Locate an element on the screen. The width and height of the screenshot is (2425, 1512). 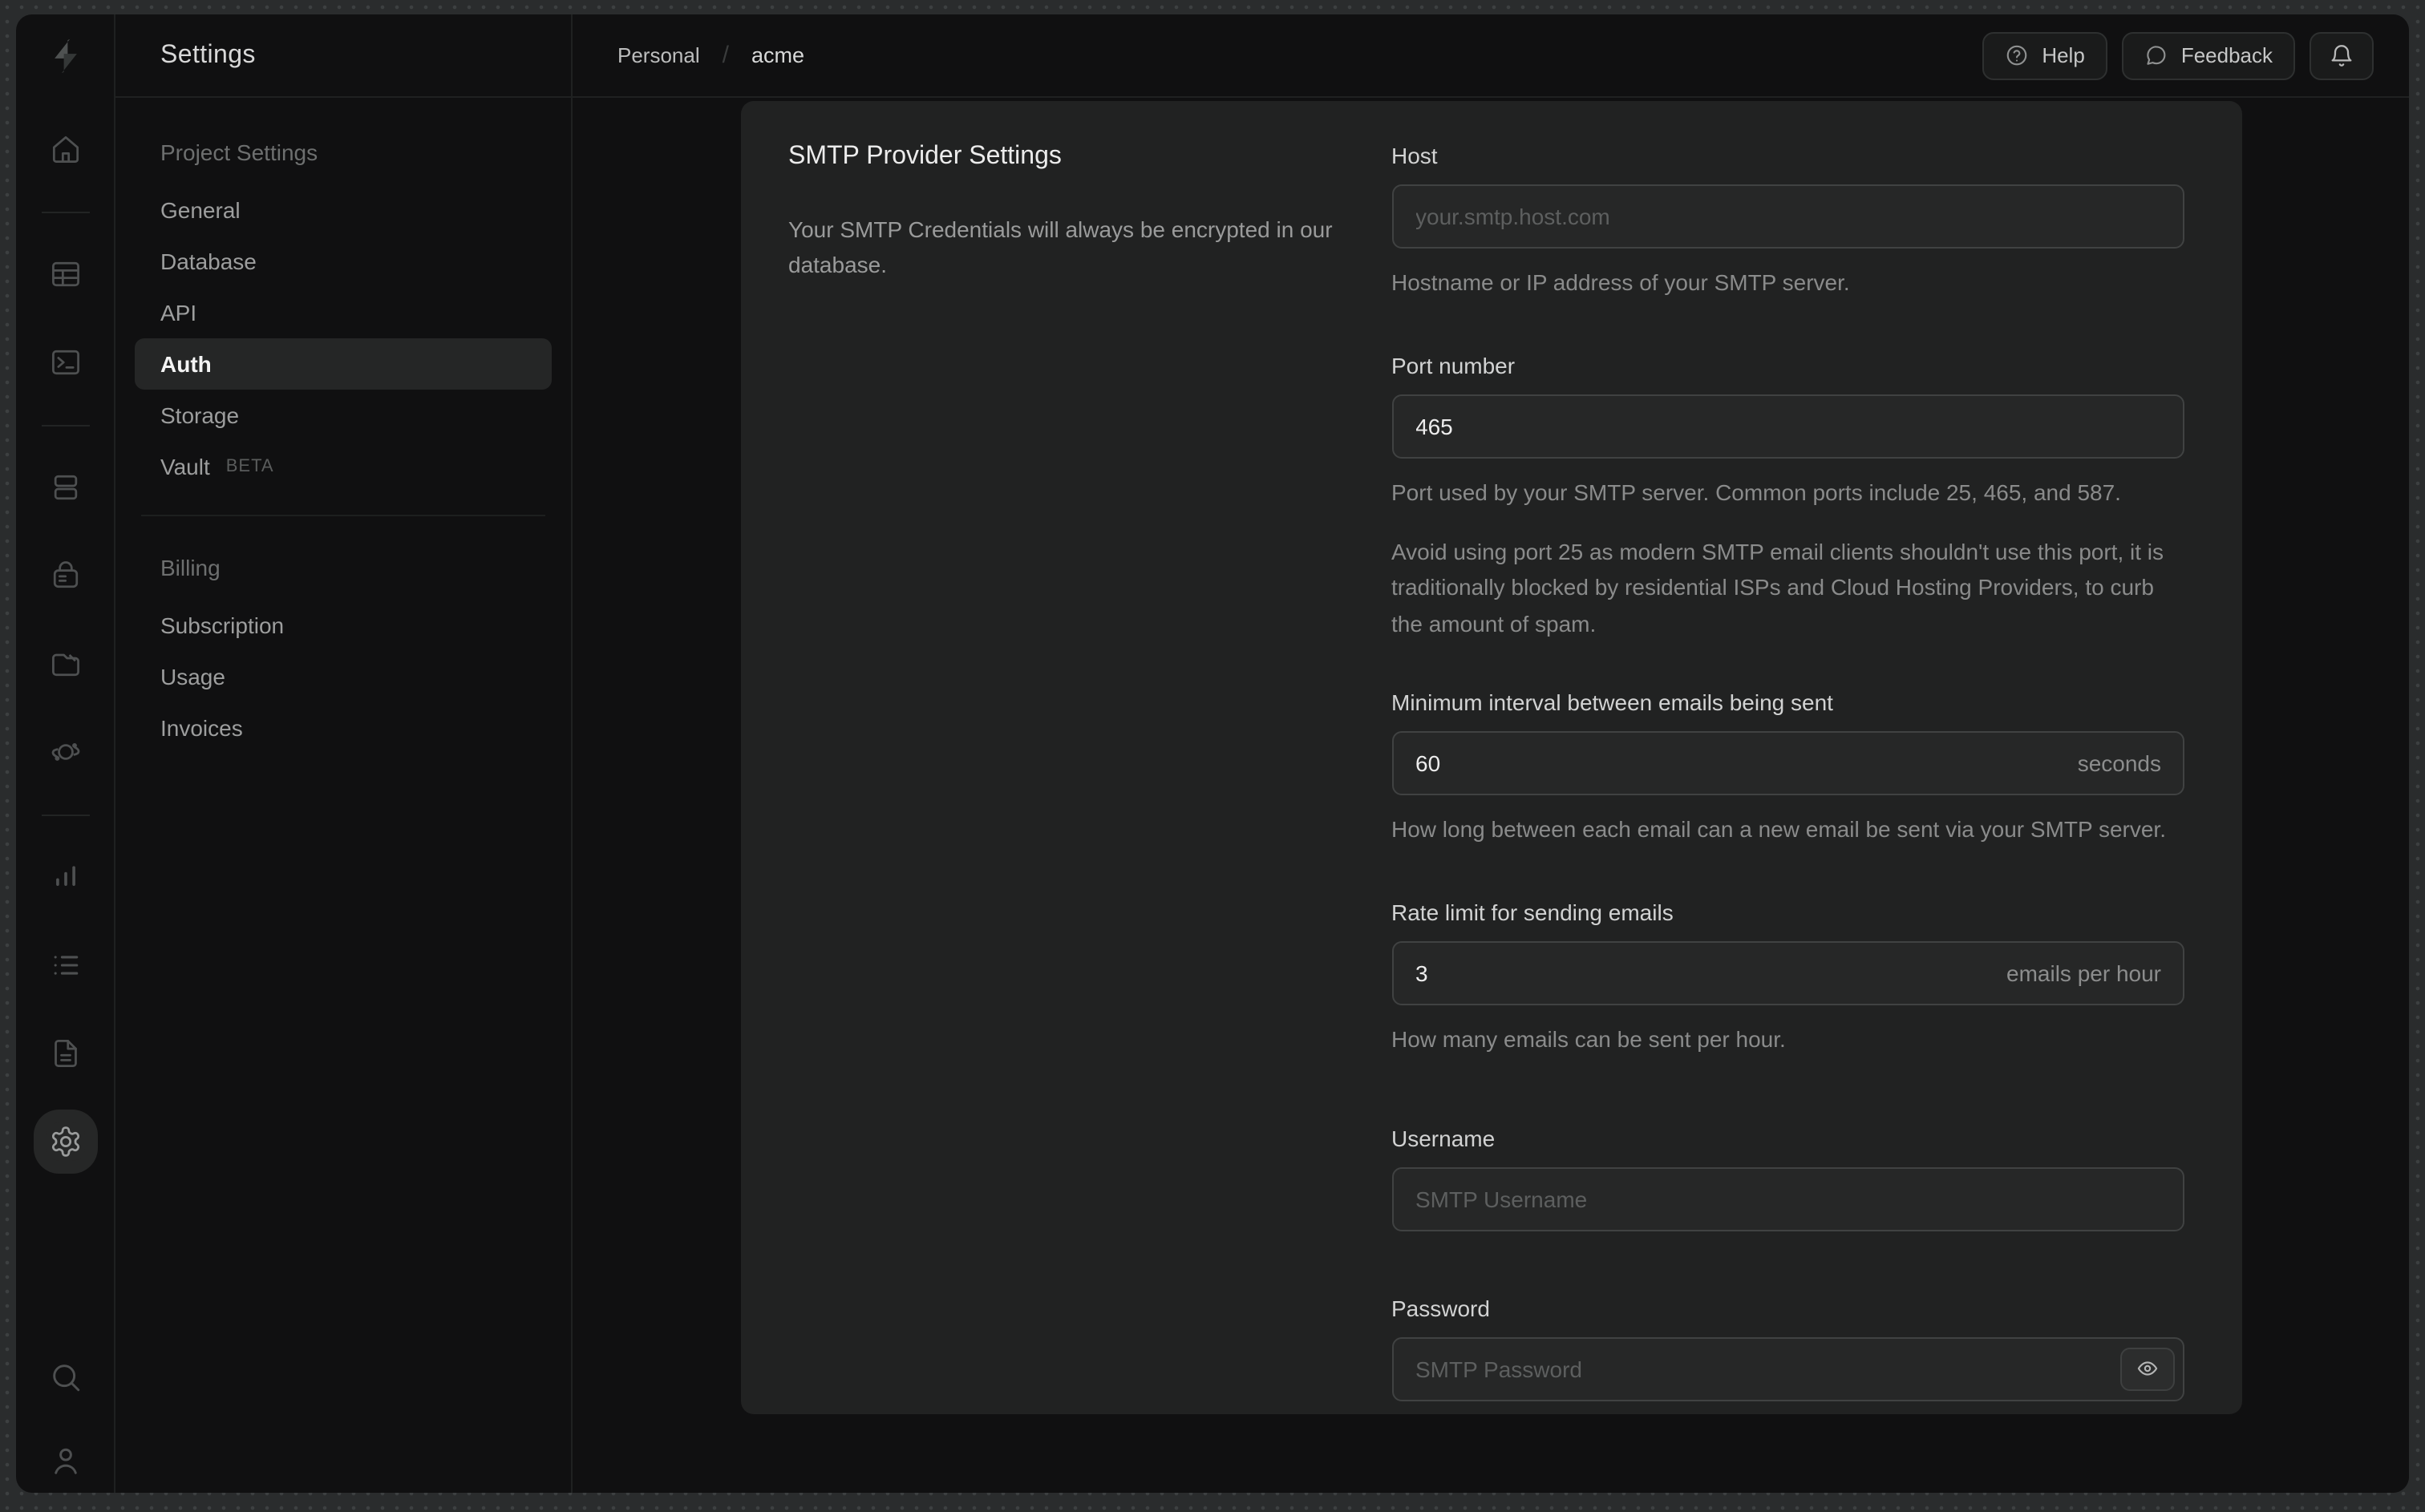
home-icon is located at coordinates (65, 149).